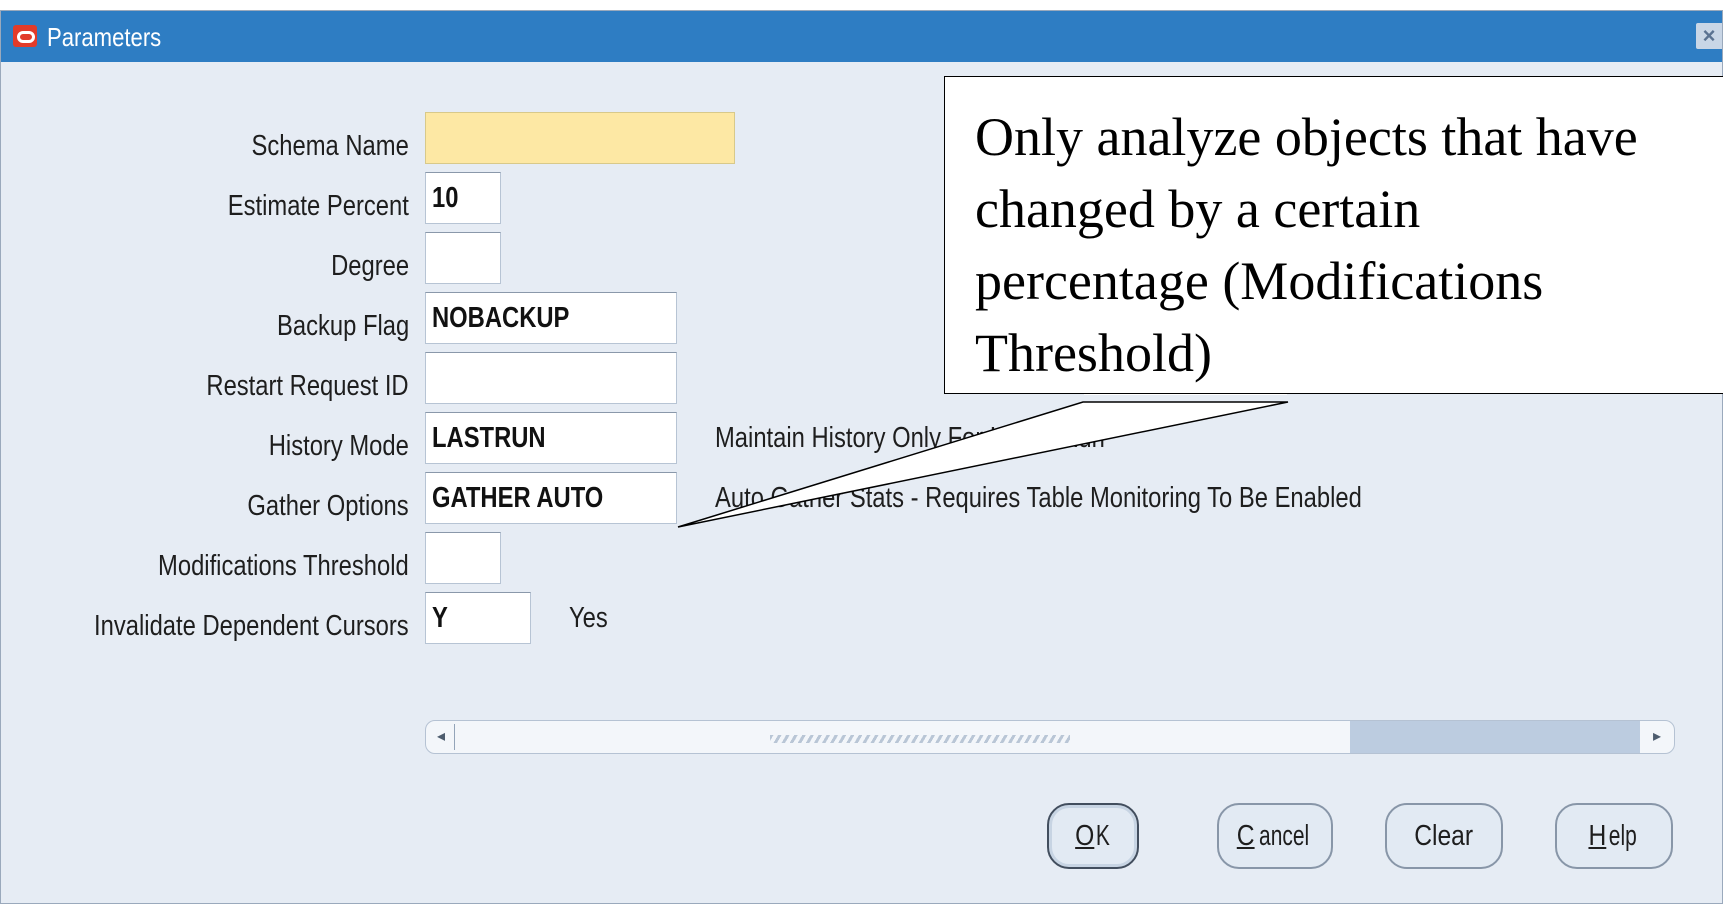 The height and width of the screenshot is (904, 1723). Describe the element at coordinates (1198, 209) in the screenshot. I see `callout-line: changed by a certain` at that location.